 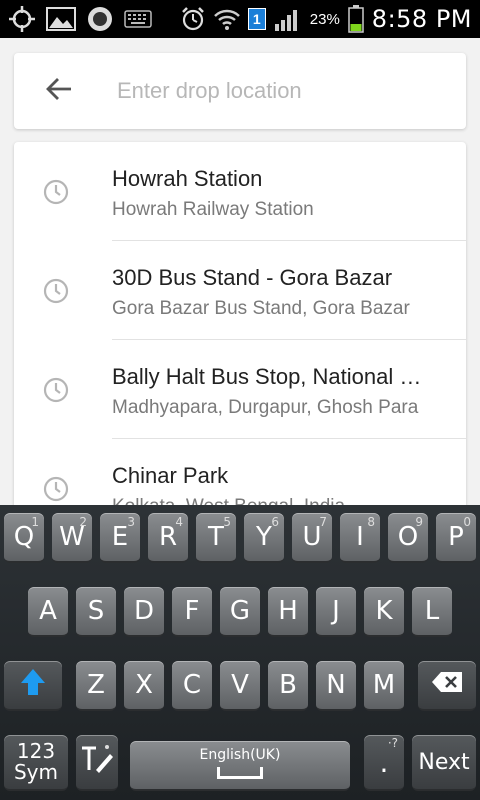 What do you see at coordinates (261, 308) in the screenshot?
I see `result-subtitle: Gora Bazar Bus Stand, Gora Bazar` at bounding box center [261, 308].